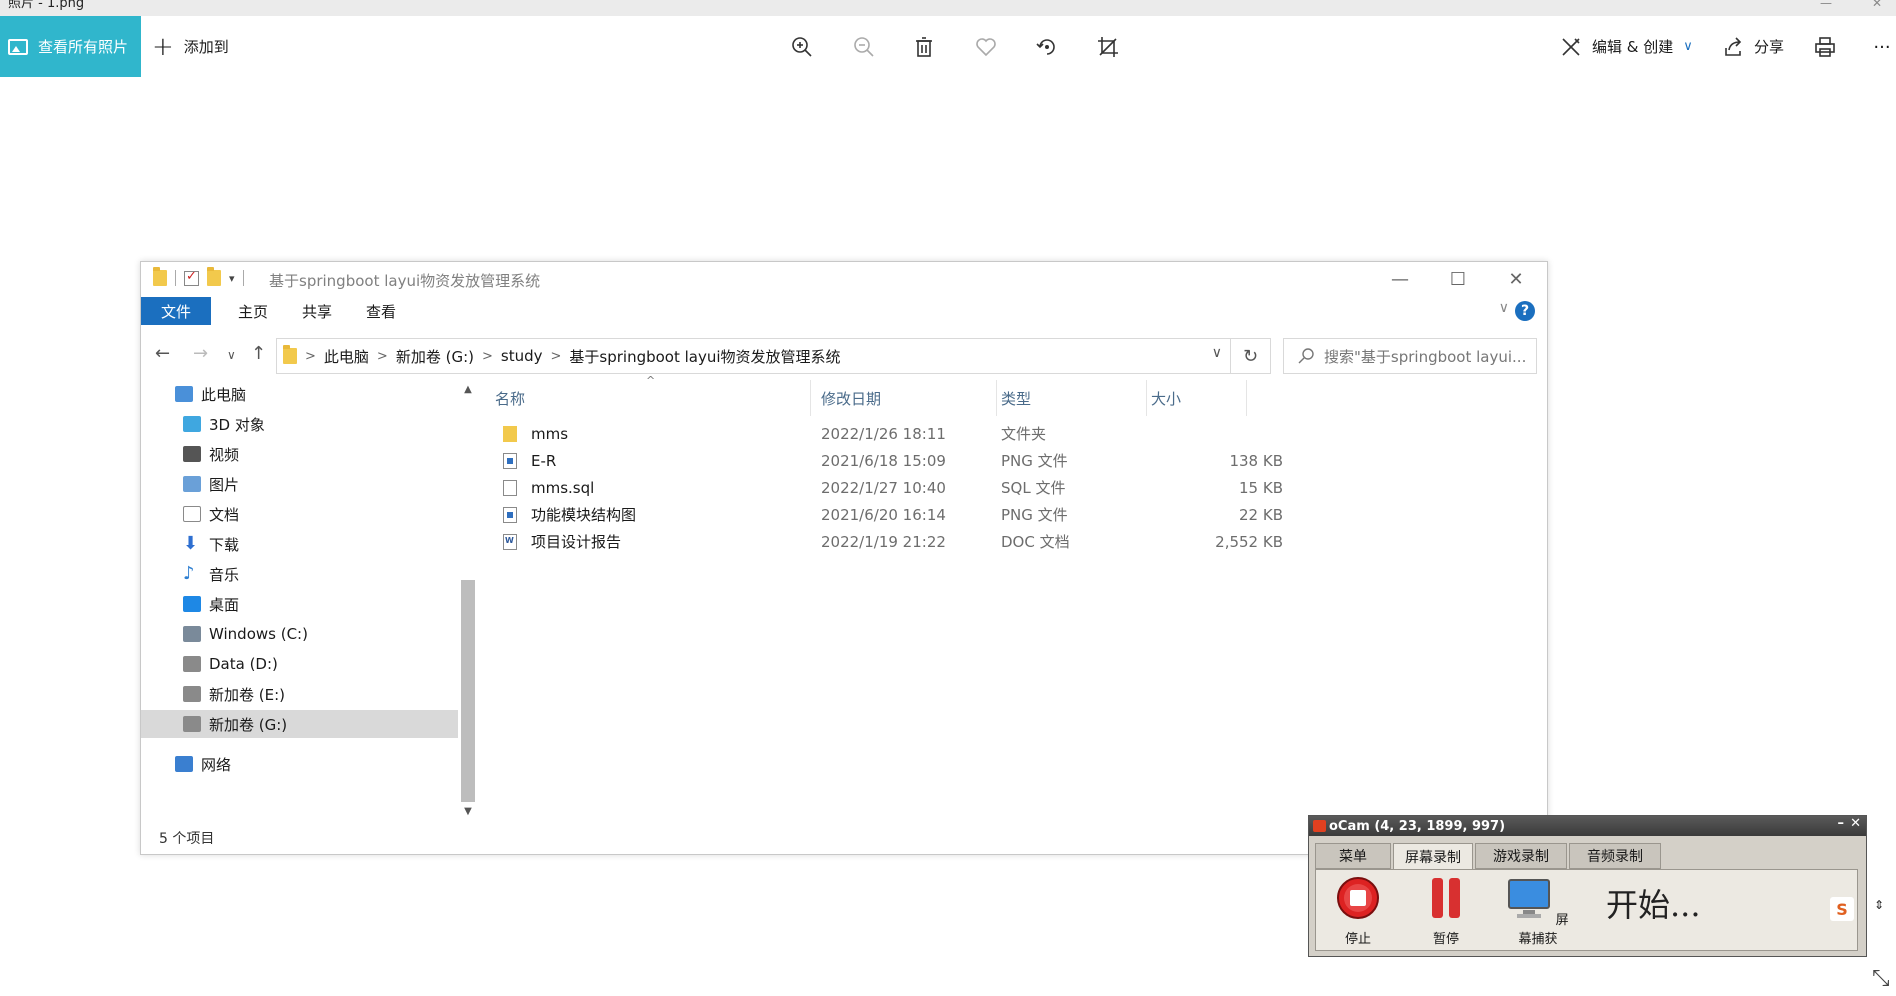 The width and height of the screenshot is (1896, 996). I want to click on sidebar-item-label: 视频, so click(224, 454).